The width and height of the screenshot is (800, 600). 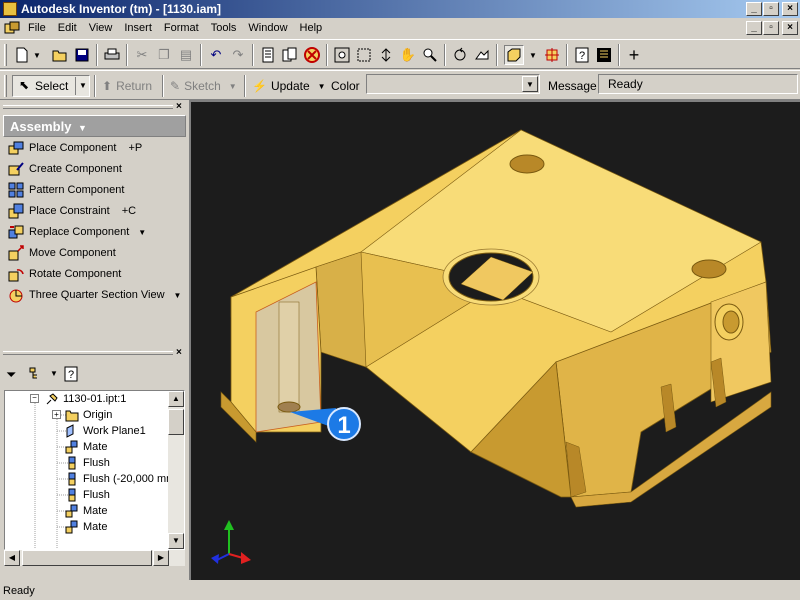 I want to click on replace-component-icon, so click(x=16, y=232).